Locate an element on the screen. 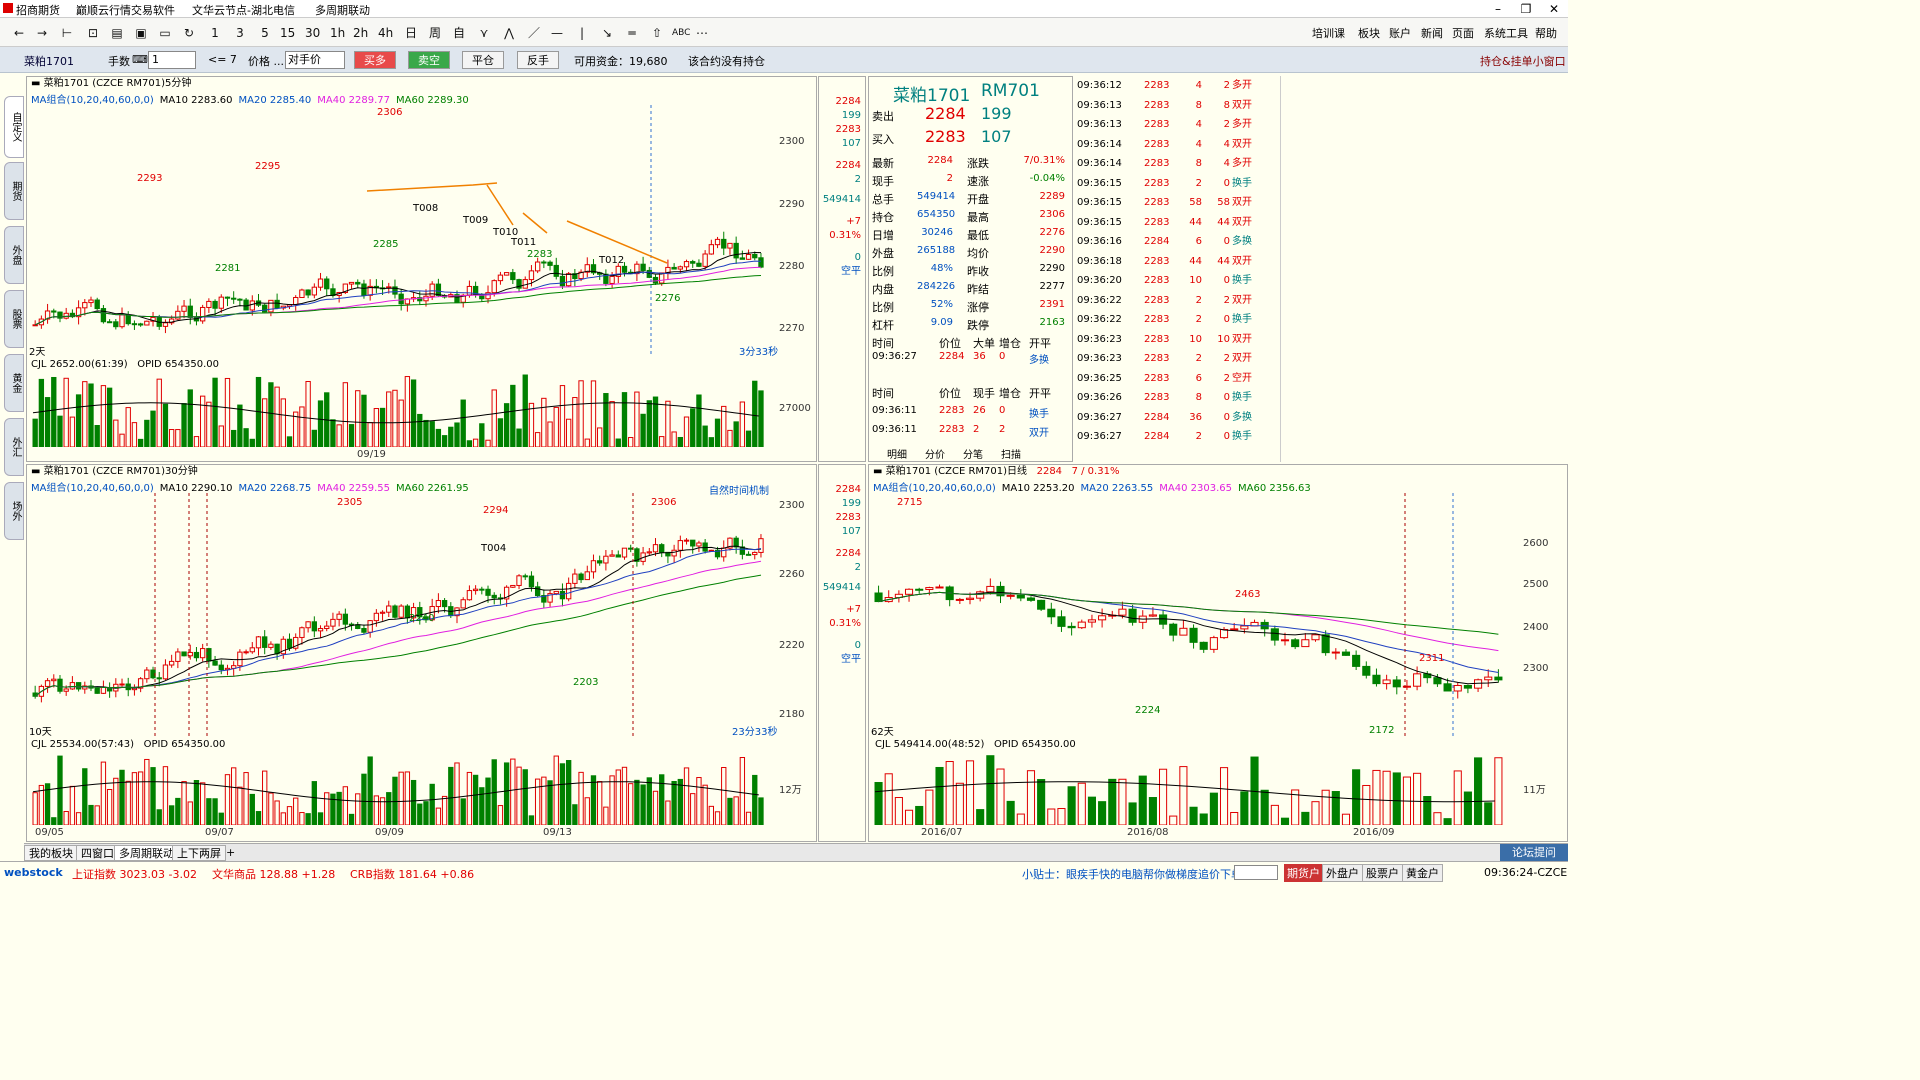 The image size is (1920, 1080). tick-row: 09:36:15 2283 2 0 换手 is located at coordinates (1177, 184).